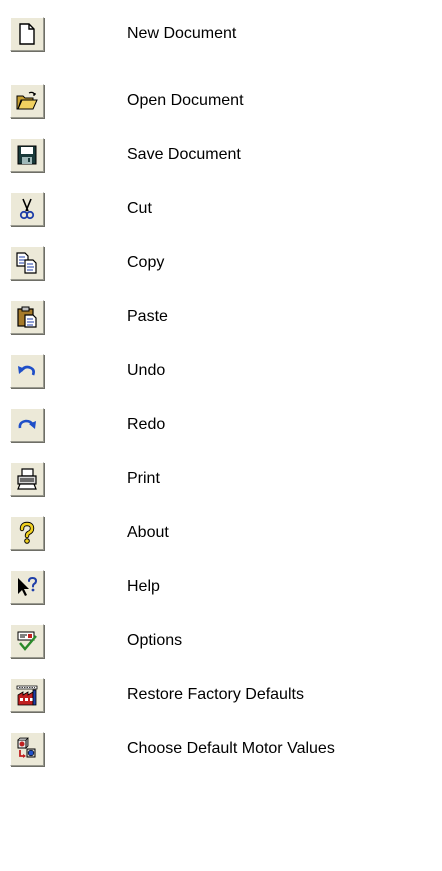  What do you see at coordinates (221, 372) in the screenshot?
I see `legend-row-undo: Undo` at bounding box center [221, 372].